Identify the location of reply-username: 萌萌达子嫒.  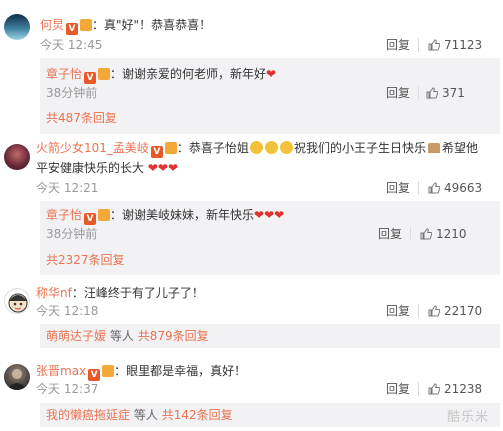
(76, 336).